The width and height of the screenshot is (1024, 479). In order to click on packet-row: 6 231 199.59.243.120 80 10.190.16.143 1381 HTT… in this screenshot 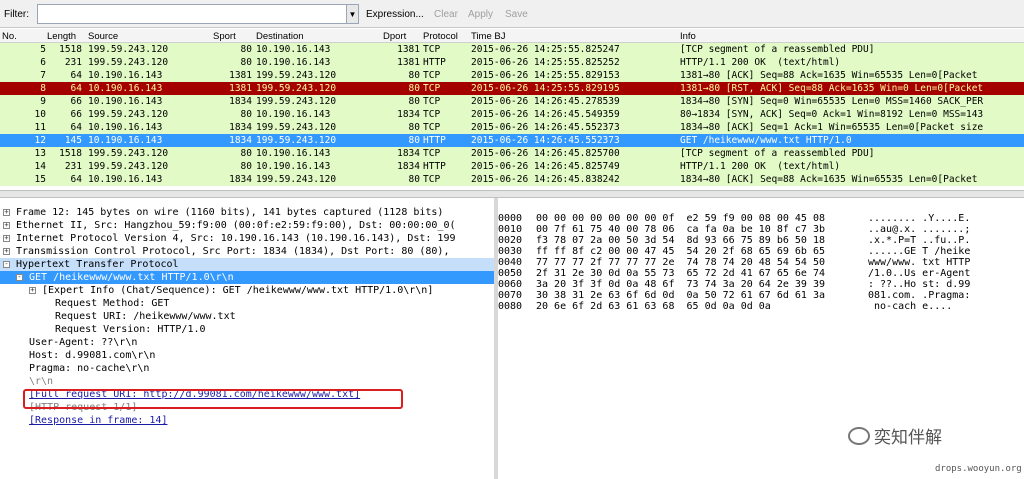, I will do `click(512, 62)`.